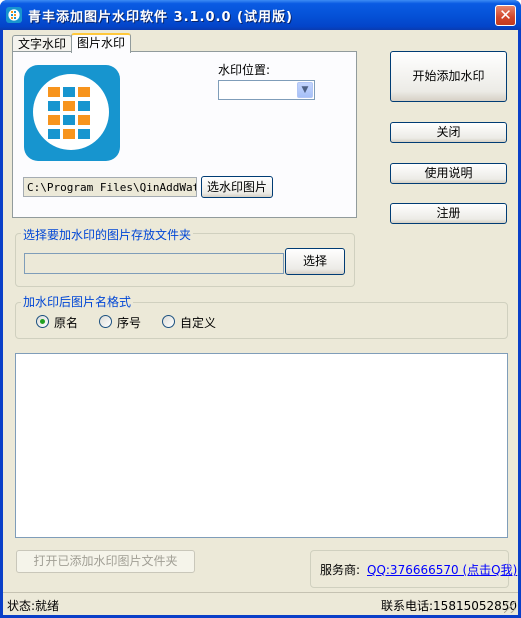 The image size is (521, 618). Describe the element at coordinates (244, 70) in the screenshot. I see `position-label: 水印位置:` at that location.